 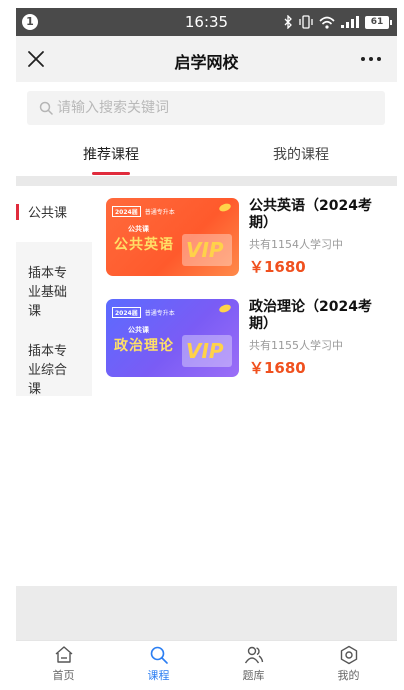 I want to click on sidebar-item-label: 插本专业综合课, so click(x=48, y=370).